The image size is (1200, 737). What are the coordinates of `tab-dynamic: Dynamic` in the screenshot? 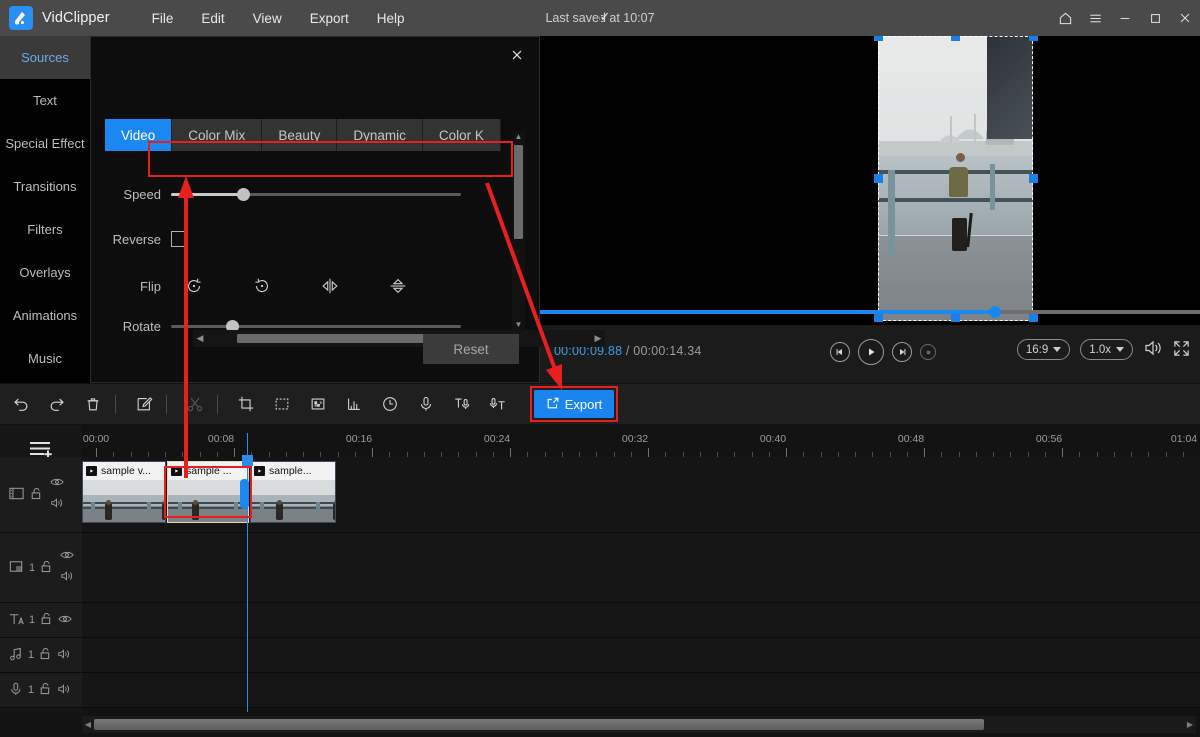 It's located at (380, 135).